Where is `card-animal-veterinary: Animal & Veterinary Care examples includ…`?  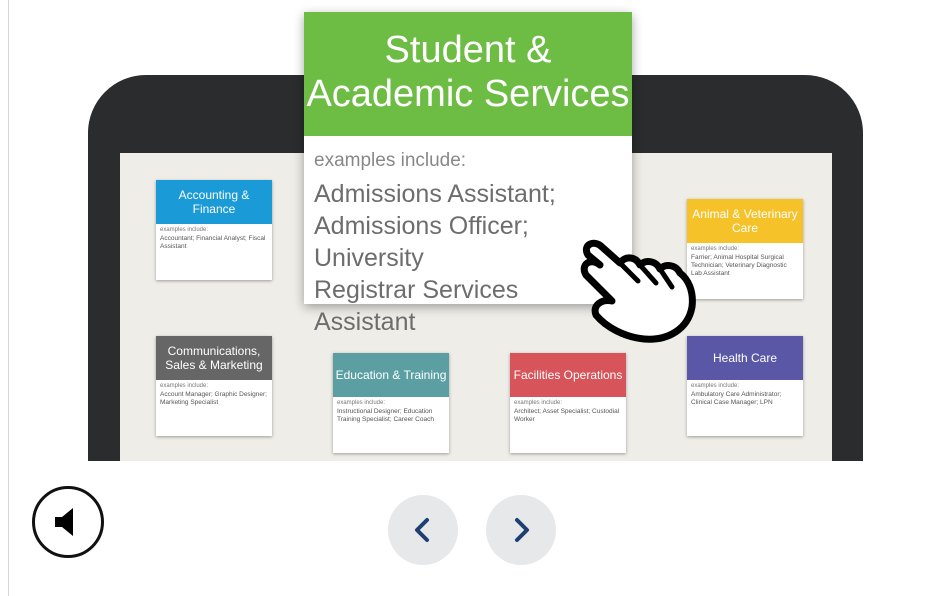 card-animal-veterinary: Animal & Veterinary Care examples includ… is located at coordinates (745, 249).